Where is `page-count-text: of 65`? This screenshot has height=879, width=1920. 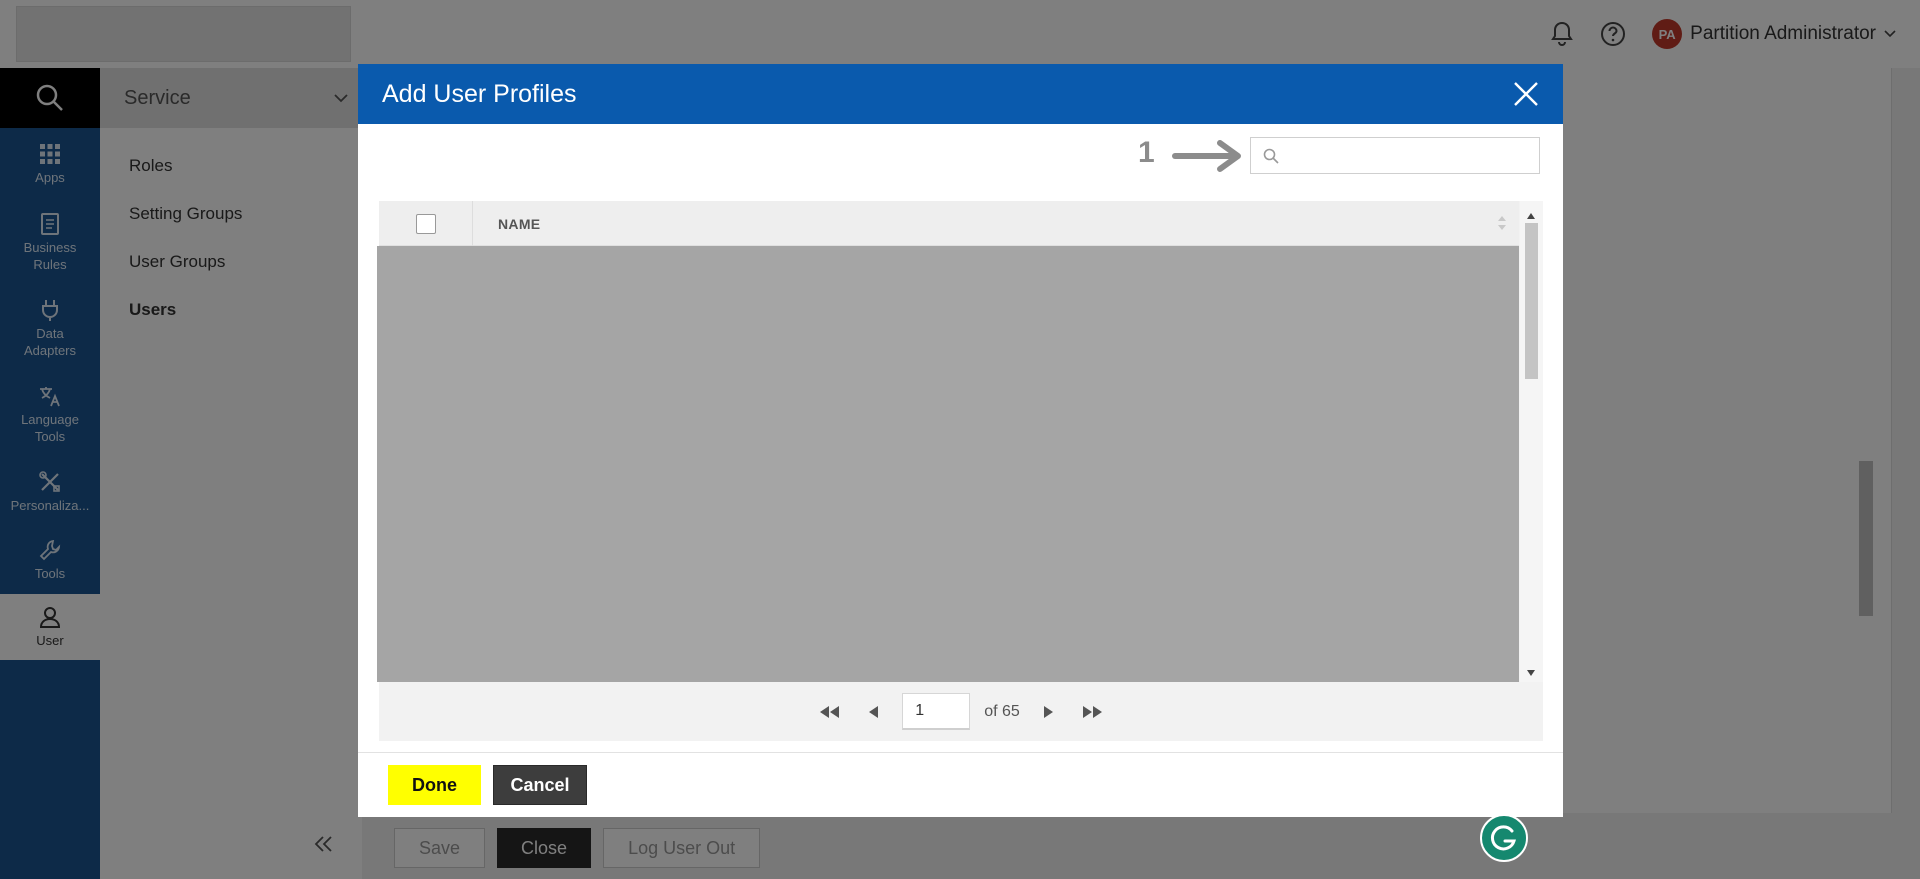 page-count-text: of 65 is located at coordinates (1002, 711).